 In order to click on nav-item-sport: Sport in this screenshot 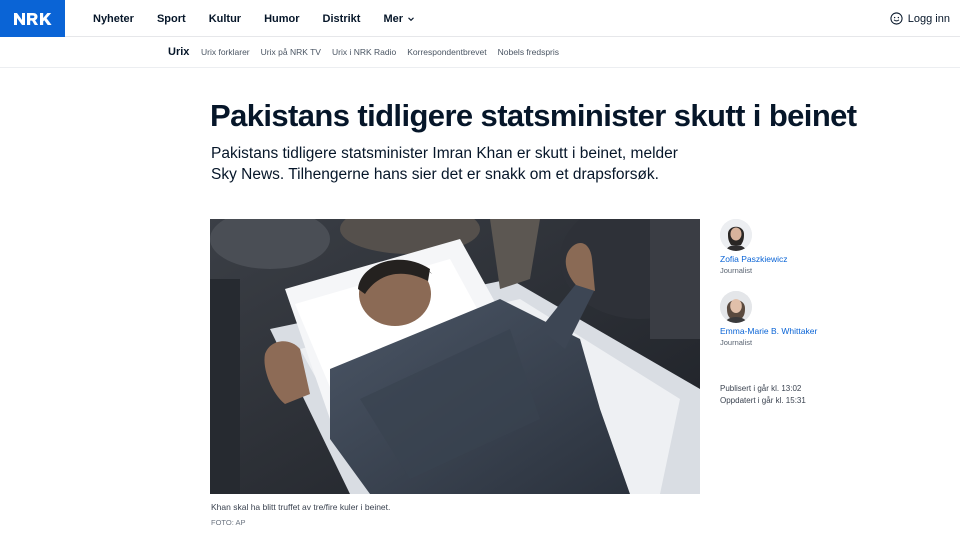, I will do `click(171, 19)`.